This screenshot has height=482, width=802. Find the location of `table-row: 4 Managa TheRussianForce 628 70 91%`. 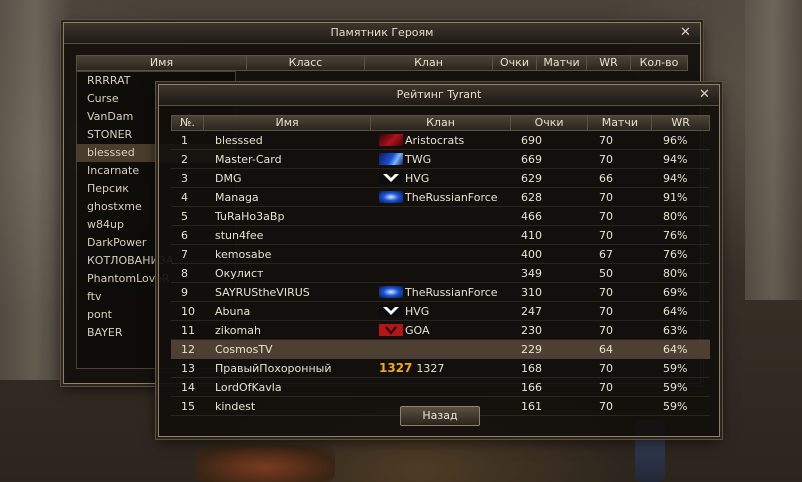

table-row: 4 Managa TheRussianForce 628 70 91% is located at coordinates (440, 197).